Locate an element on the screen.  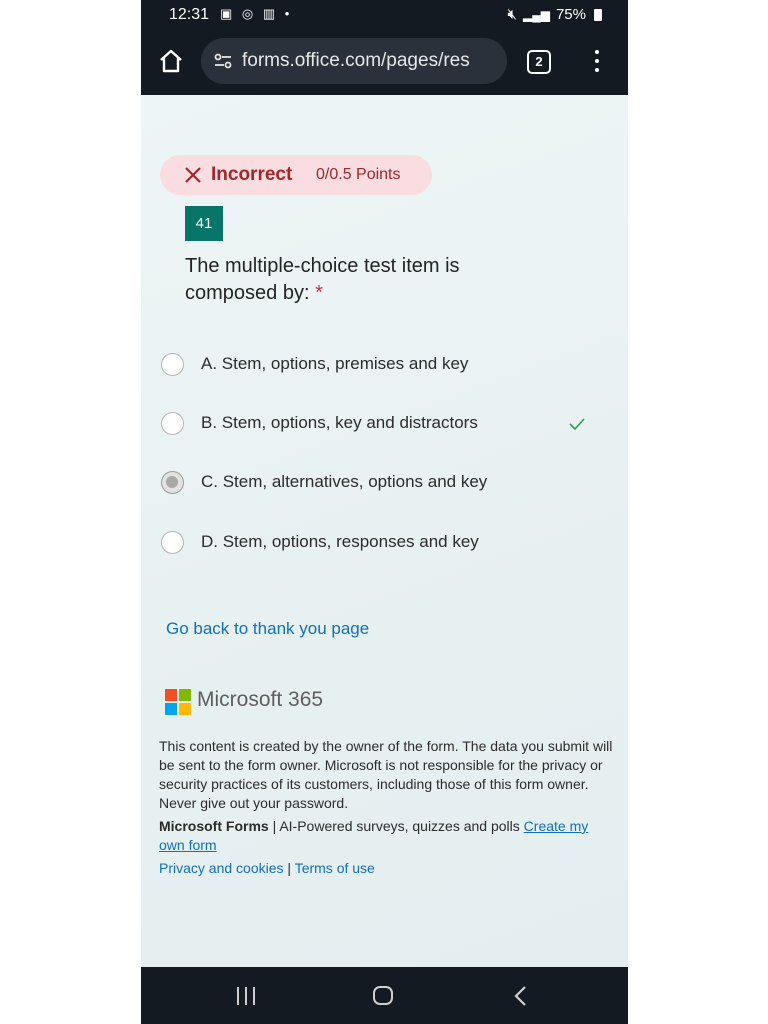
home-icon is located at coordinates (171, 61).